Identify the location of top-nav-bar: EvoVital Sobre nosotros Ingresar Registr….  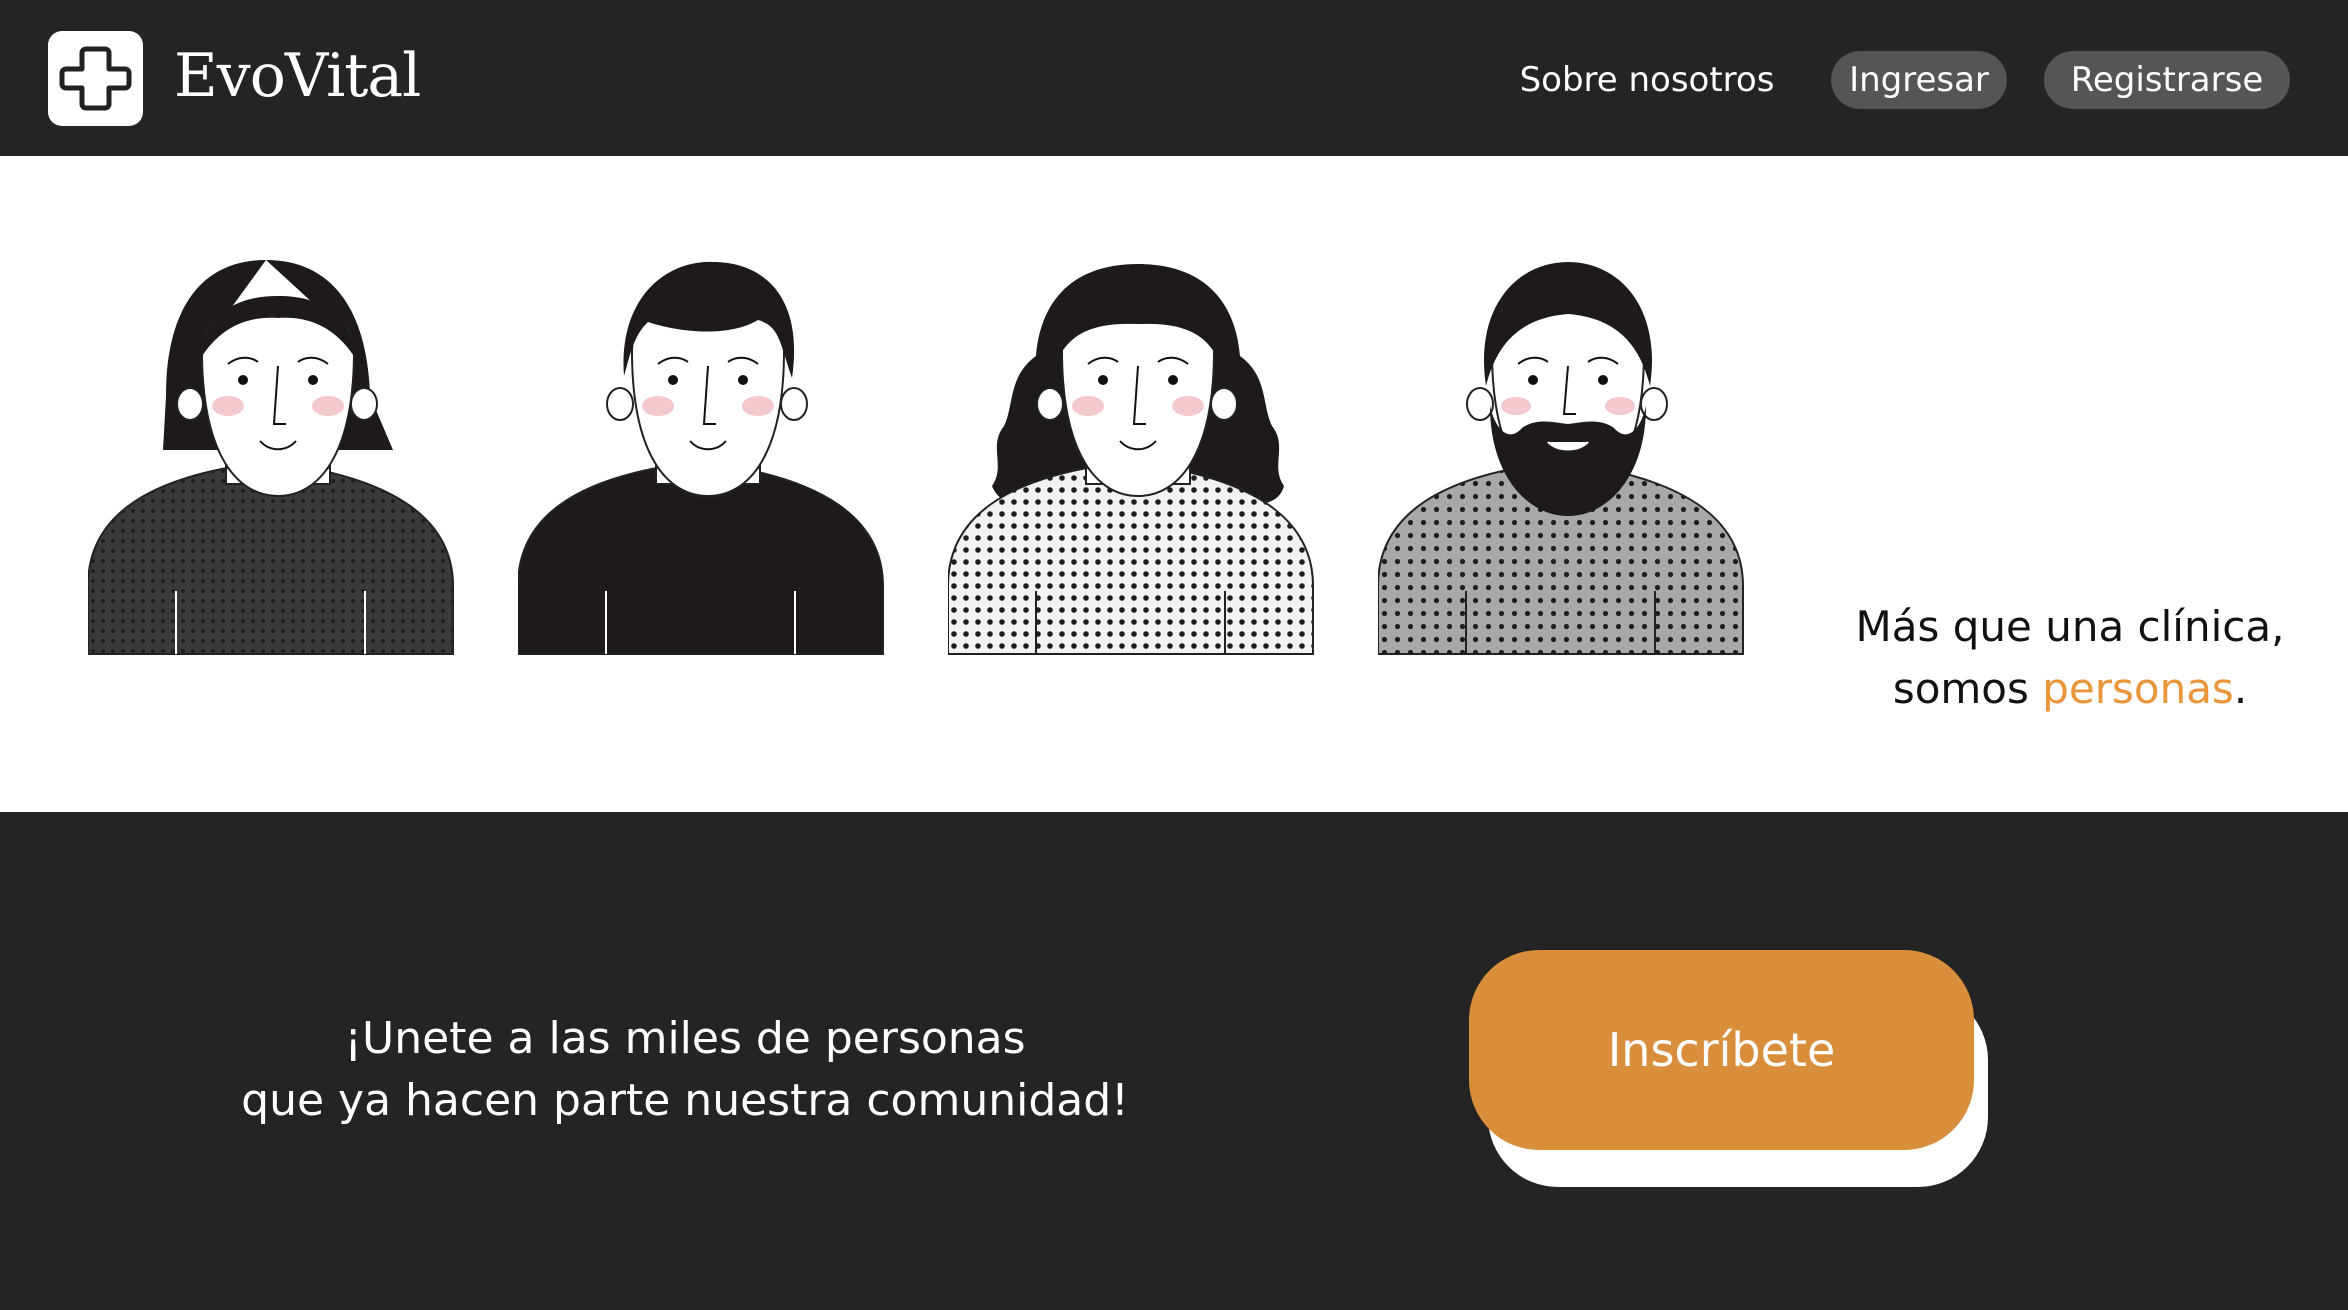
(1174, 78).